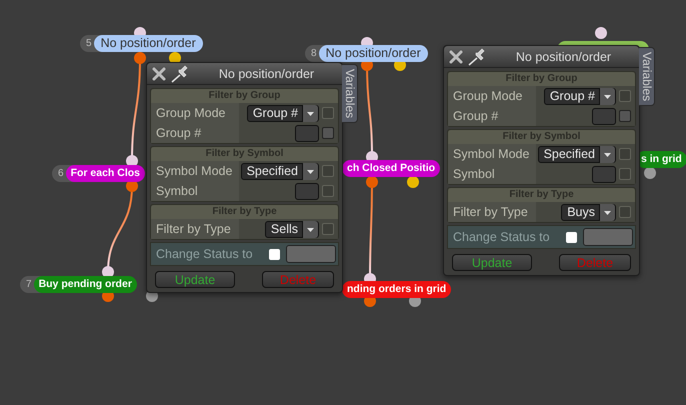 This screenshot has height=405, width=686. What do you see at coordinates (588, 212) in the screenshot?
I see `dropdown: Buys` at bounding box center [588, 212].